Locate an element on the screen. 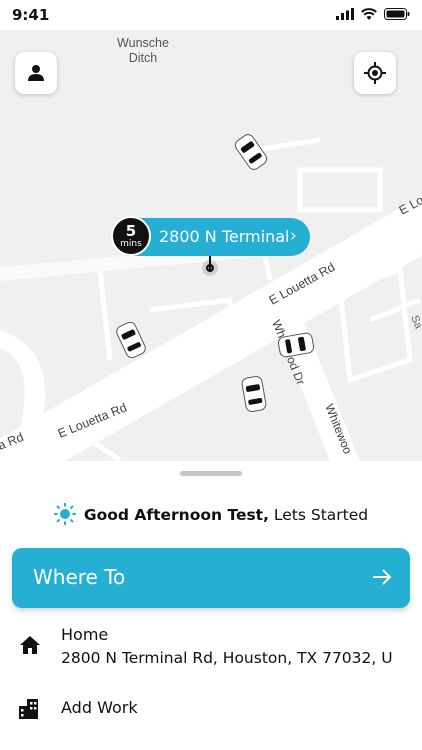 Image resolution: width=422 pixels, height=750 pixels. wifi-icon is located at coordinates (369, 14).